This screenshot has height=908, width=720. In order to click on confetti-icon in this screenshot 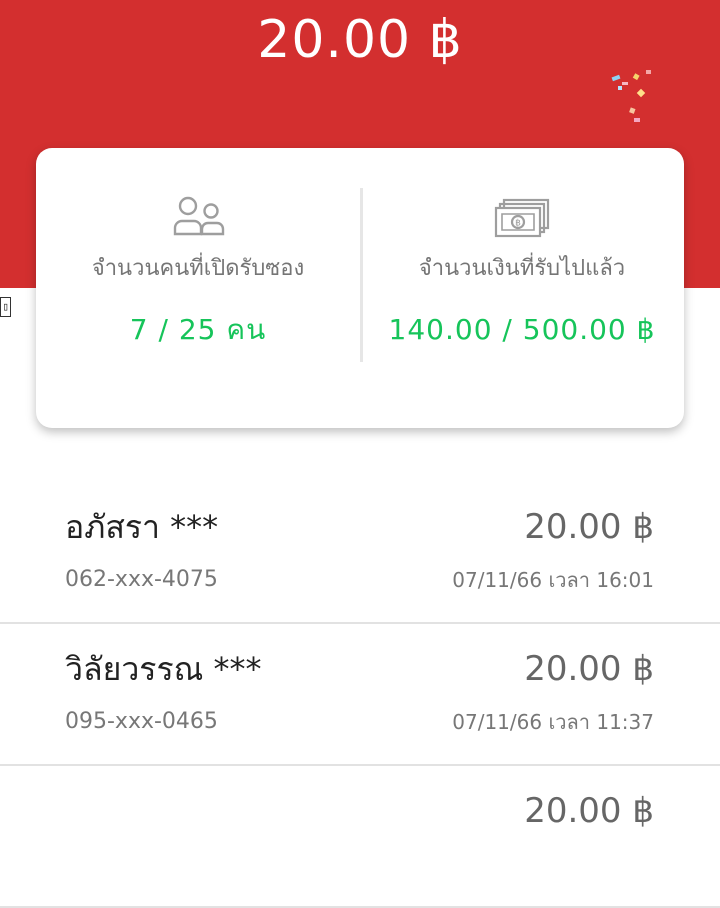, I will do `click(631, 96)`.